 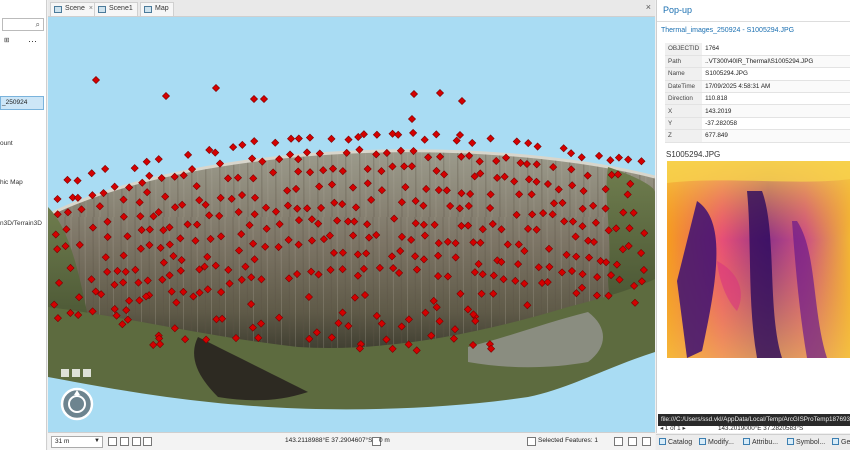 I want to click on image-caption: S1005294.JPG, so click(x=693, y=154).